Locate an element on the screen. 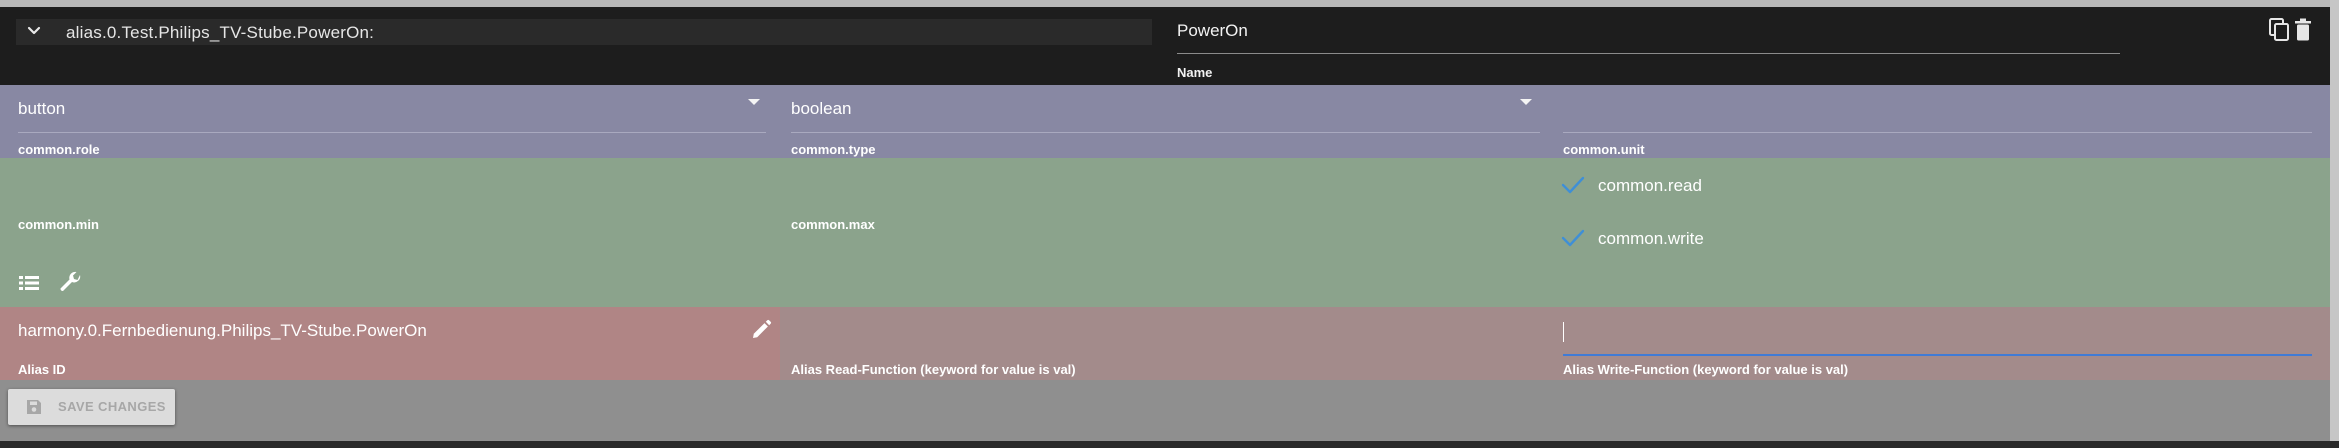  role-select: button is located at coordinates (41, 109).